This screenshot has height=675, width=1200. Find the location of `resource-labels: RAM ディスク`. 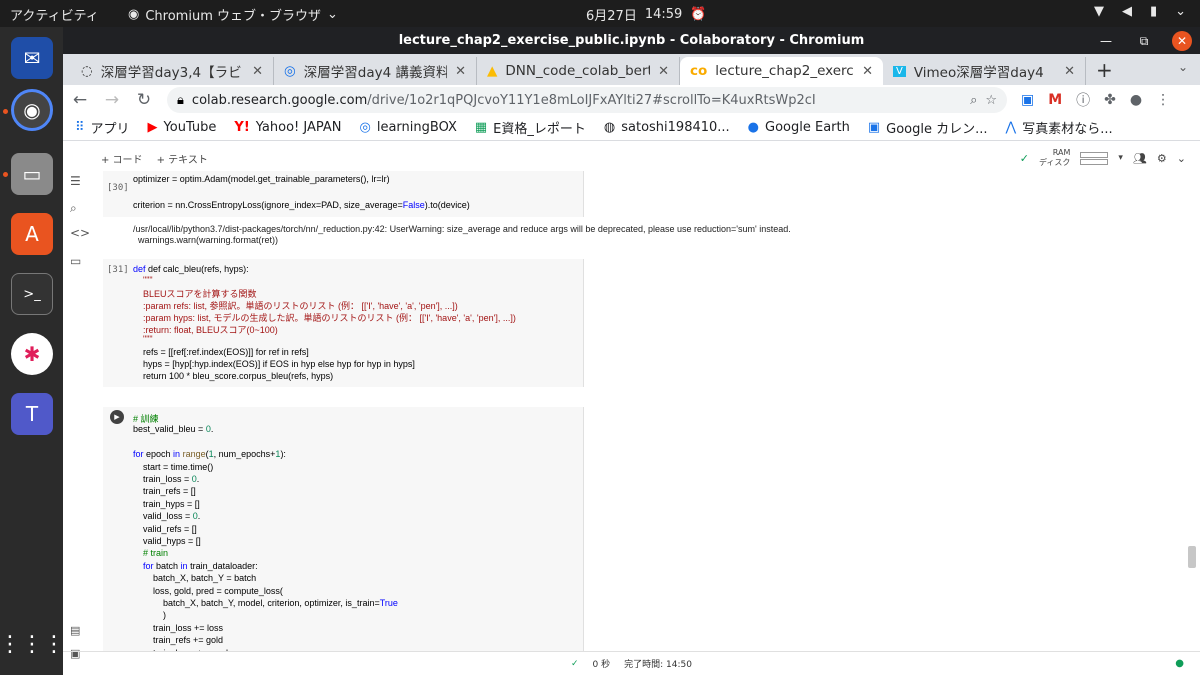

resource-labels: RAM ディスク is located at coordinates (1054, 158).